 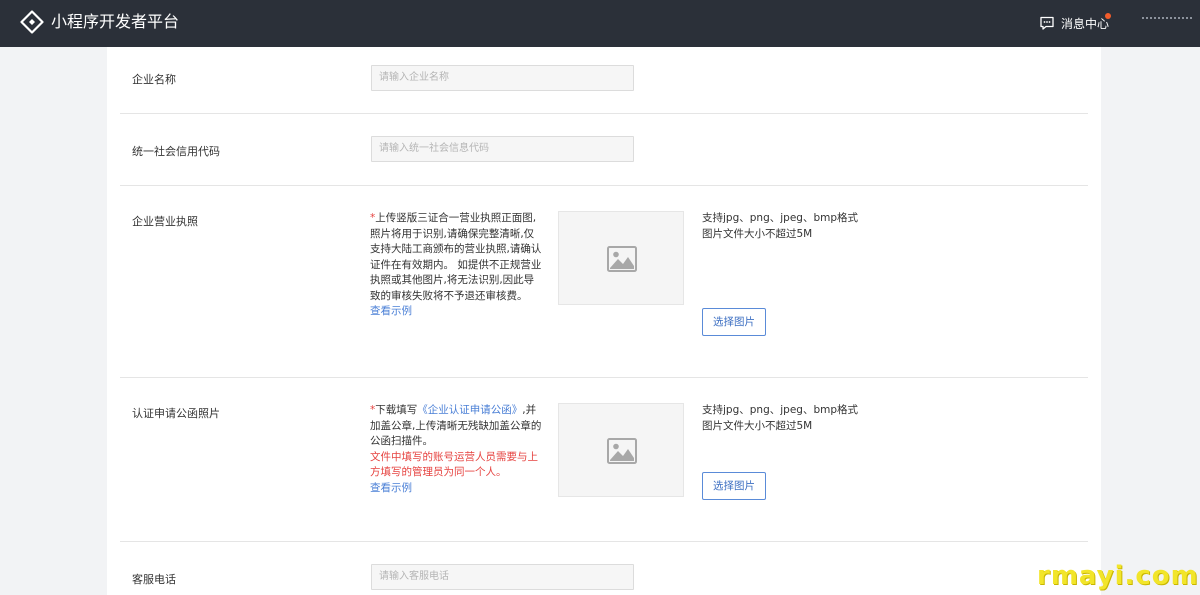 I want to click on form-row-service-phone: 客服电话 请输入客服电话, so click(x=604, y=568).